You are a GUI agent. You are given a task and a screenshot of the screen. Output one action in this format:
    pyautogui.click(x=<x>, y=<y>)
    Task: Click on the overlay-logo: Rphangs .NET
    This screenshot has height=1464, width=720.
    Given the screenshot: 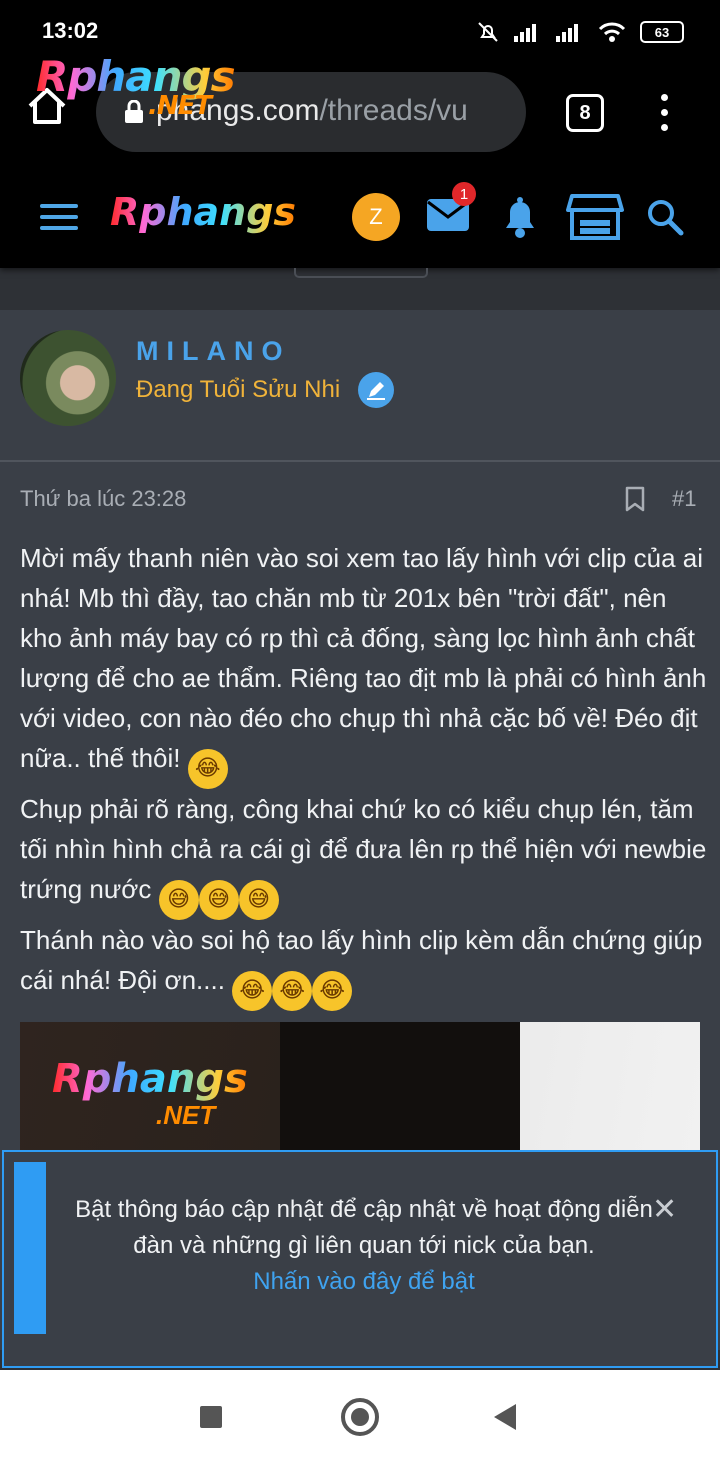 What is the action you would take?
    pyautogui.click(x=136, y=86)
    